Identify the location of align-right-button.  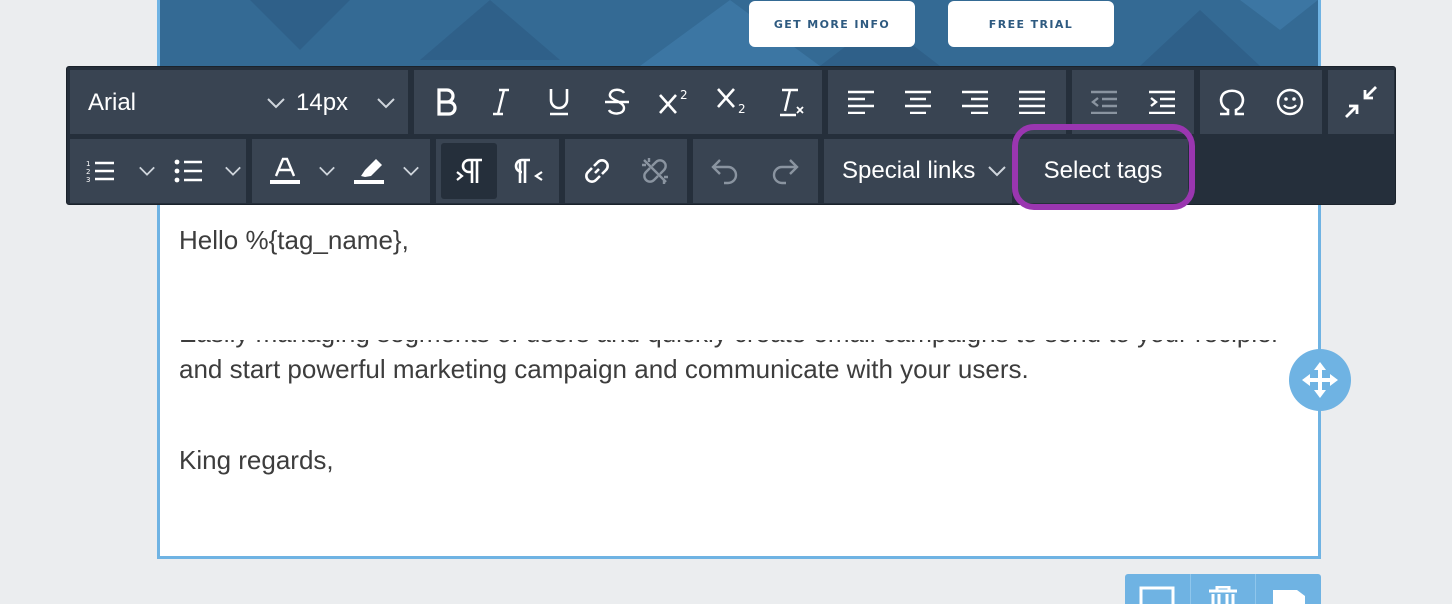
(975, 102).